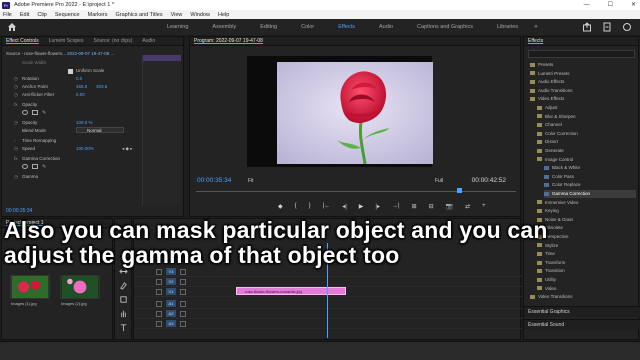 The height and width of the screenshot is (360, 640). Describe the element at coordinates (161, 130) in the screenshot. I see `effect-controls-mini-timeline` at that location.